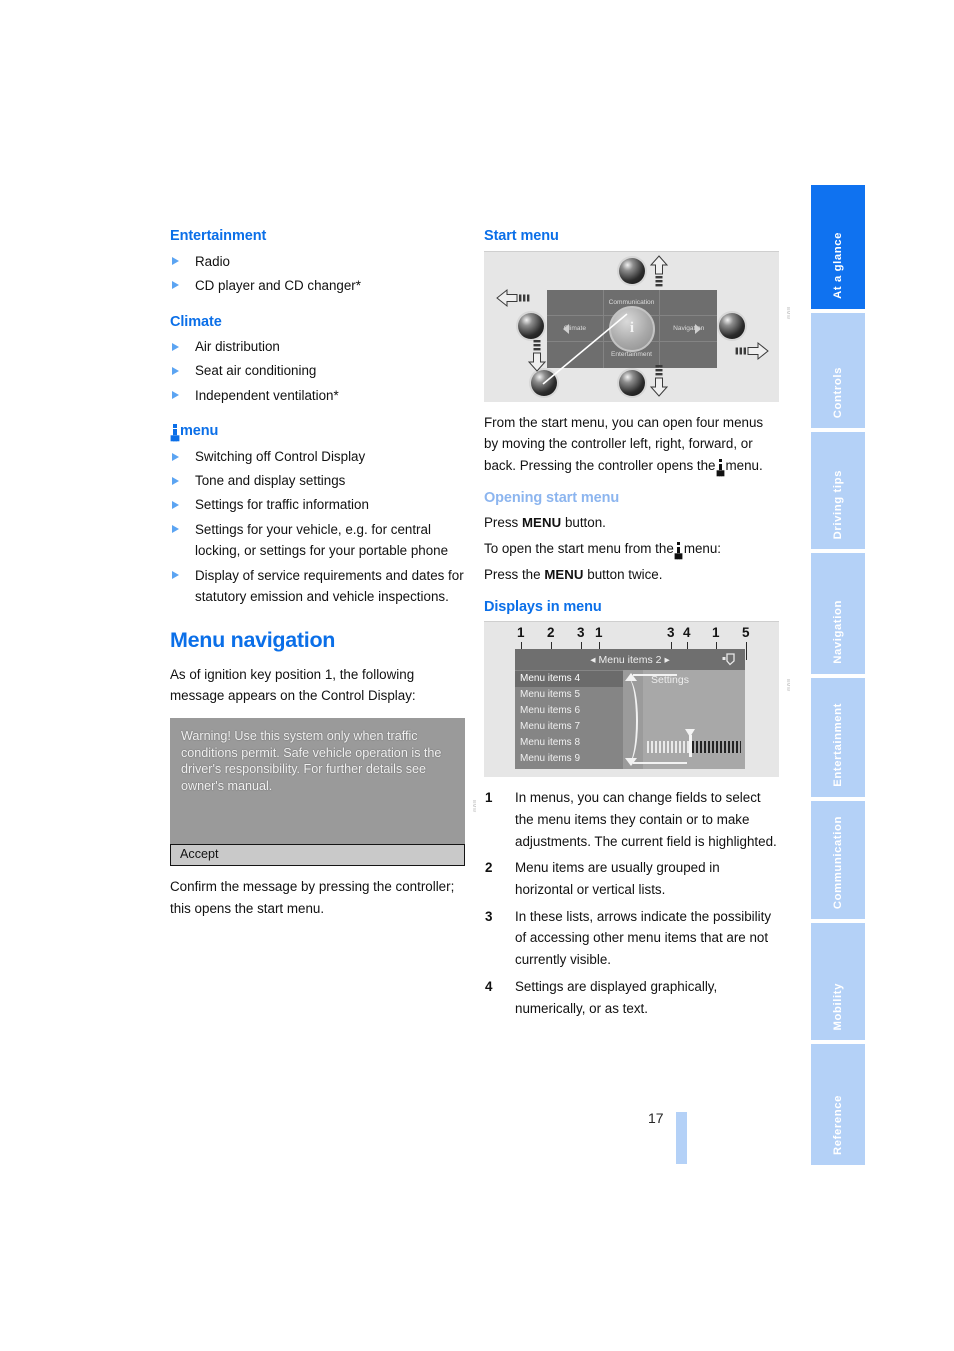  I want to click on callout-note-number: 2, so click(489, 868).